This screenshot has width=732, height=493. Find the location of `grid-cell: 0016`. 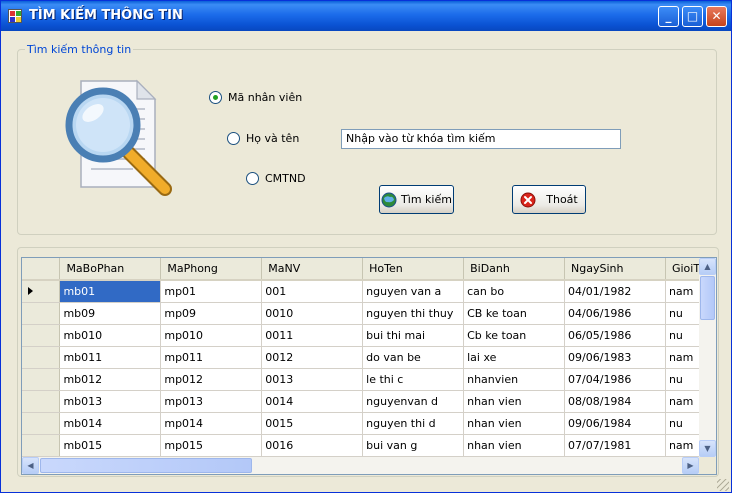

grid-cell: 0016 is located at coordinates (312, 445).